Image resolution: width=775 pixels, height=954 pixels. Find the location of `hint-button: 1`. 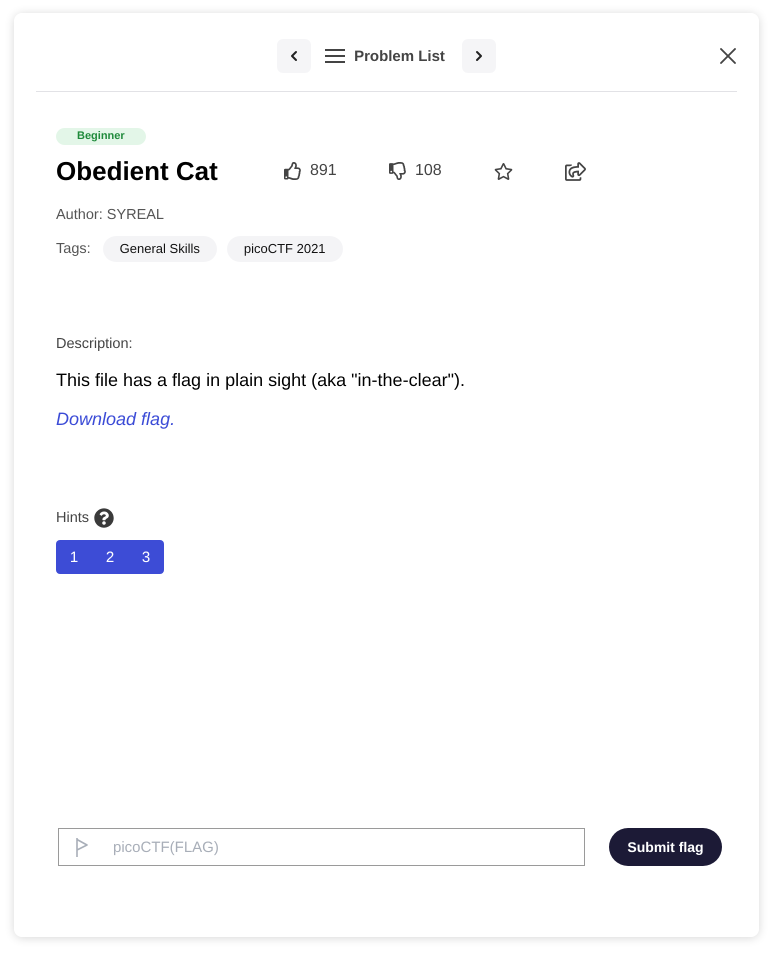

hint-button: 1 is located at coordinates (74, 557).